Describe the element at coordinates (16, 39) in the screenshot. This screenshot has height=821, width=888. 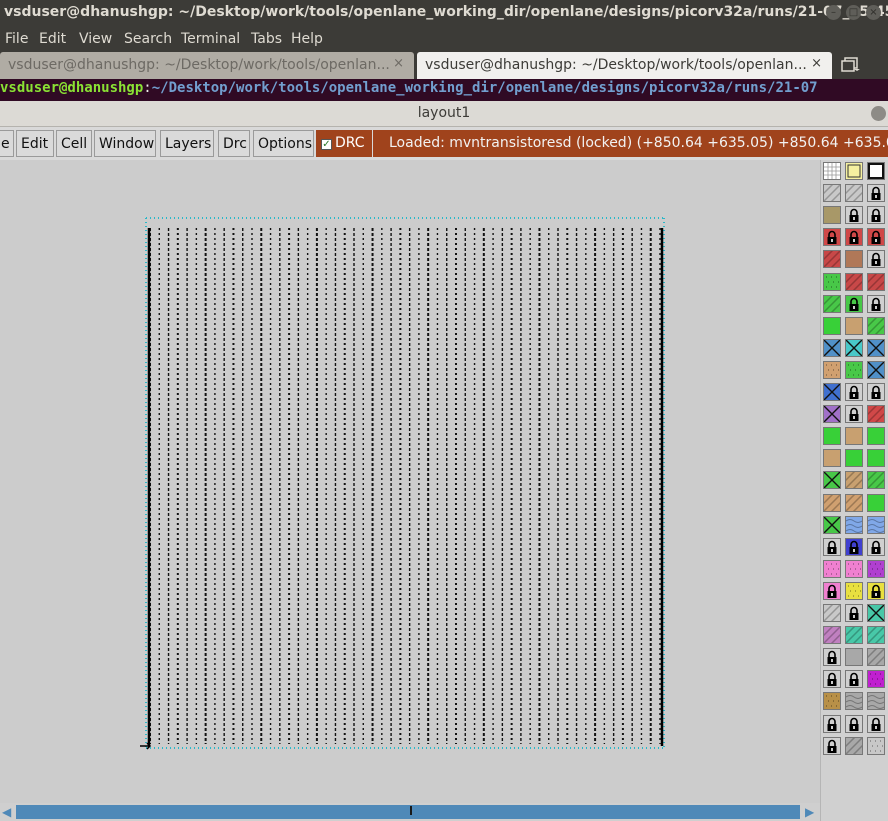
I see `menu-file: File` at that location.